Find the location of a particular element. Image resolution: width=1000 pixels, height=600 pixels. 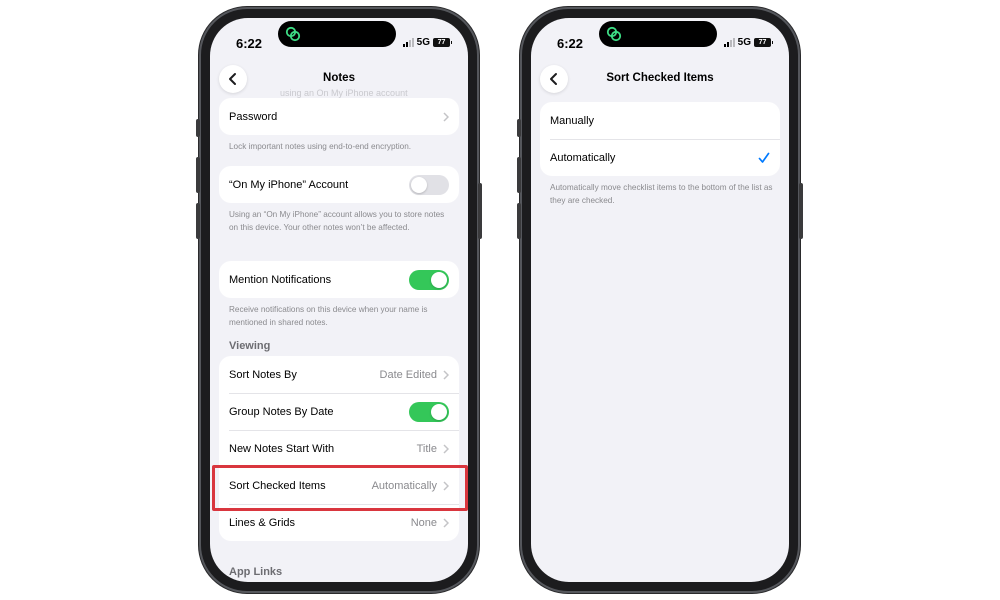

row-label: Sort Notes By is located at coordinates (263, 374).